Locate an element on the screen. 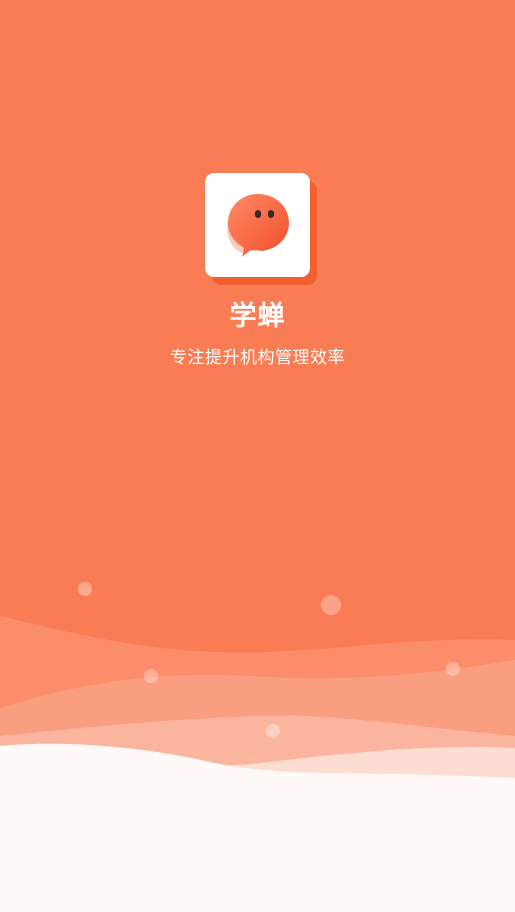 This screenshot has height=912, width=515. speech-bubble-mascot-icon is located at coordinates (258, 225).